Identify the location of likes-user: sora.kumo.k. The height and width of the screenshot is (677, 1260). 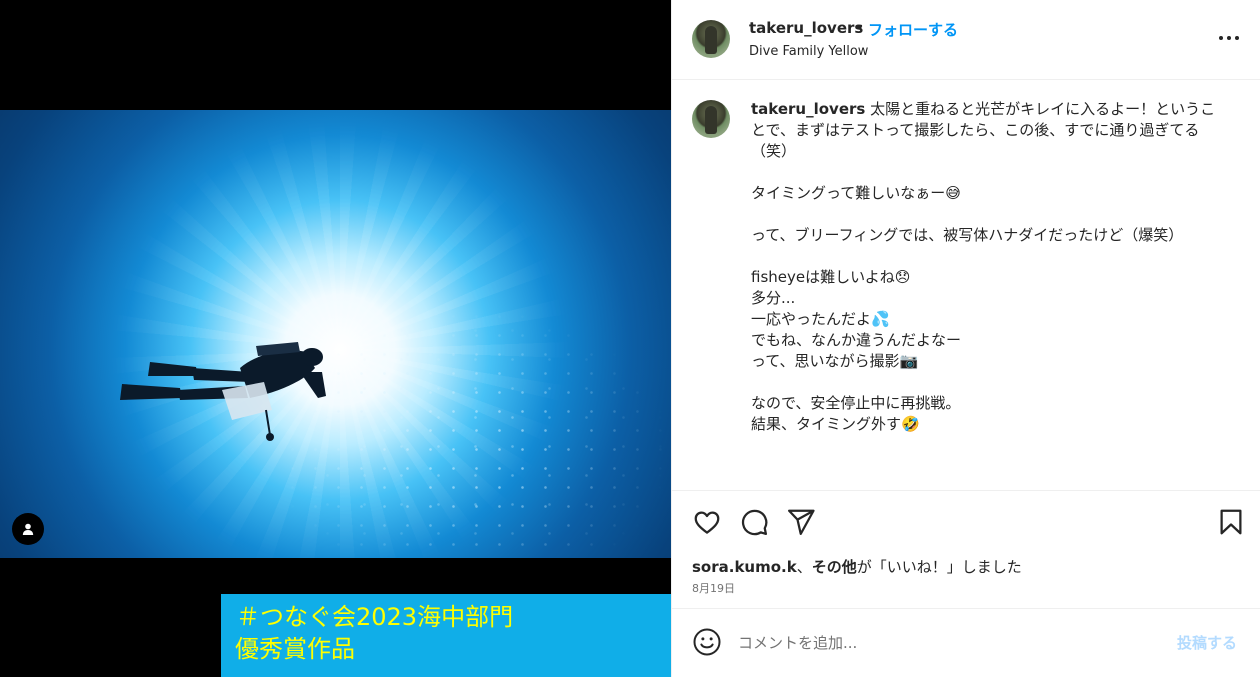
(744, 567).